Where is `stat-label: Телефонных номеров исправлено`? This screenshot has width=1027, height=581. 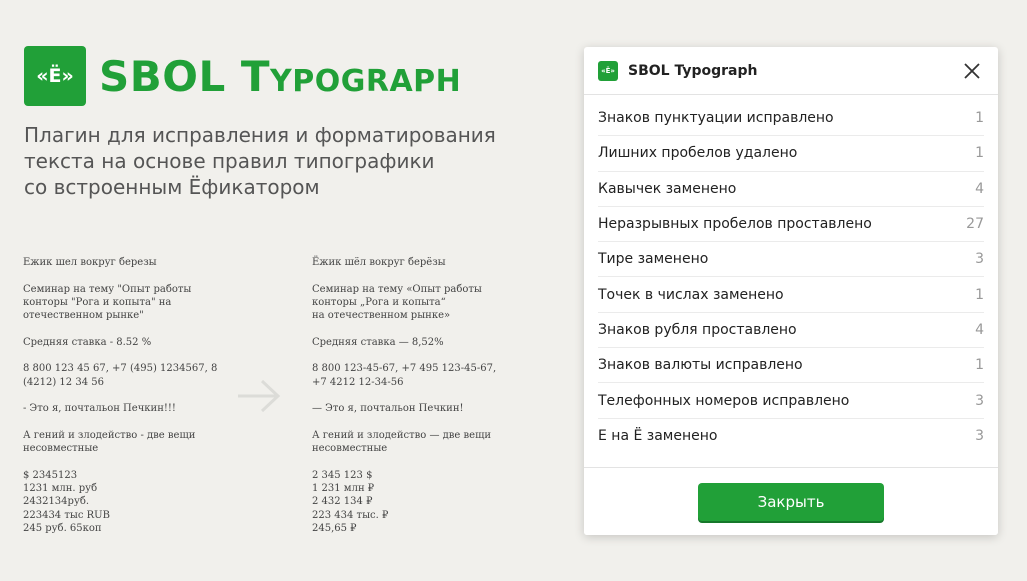
stat-label: Телефонных номеров исправлено is located at coordinates (724, 400).